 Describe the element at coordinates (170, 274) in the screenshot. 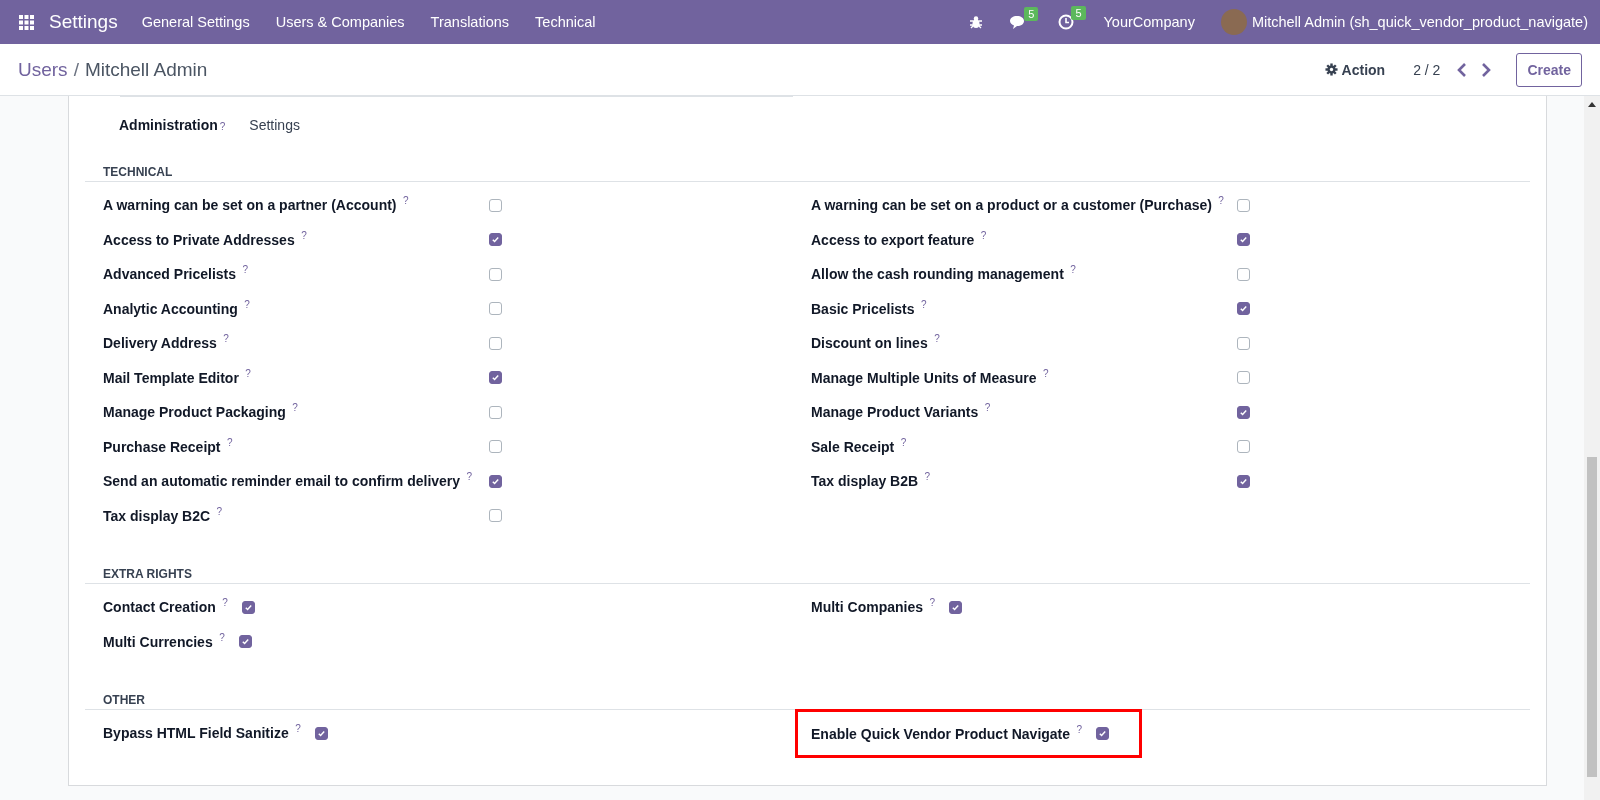

I see `field-label: Advanced Pricelists` at that location.